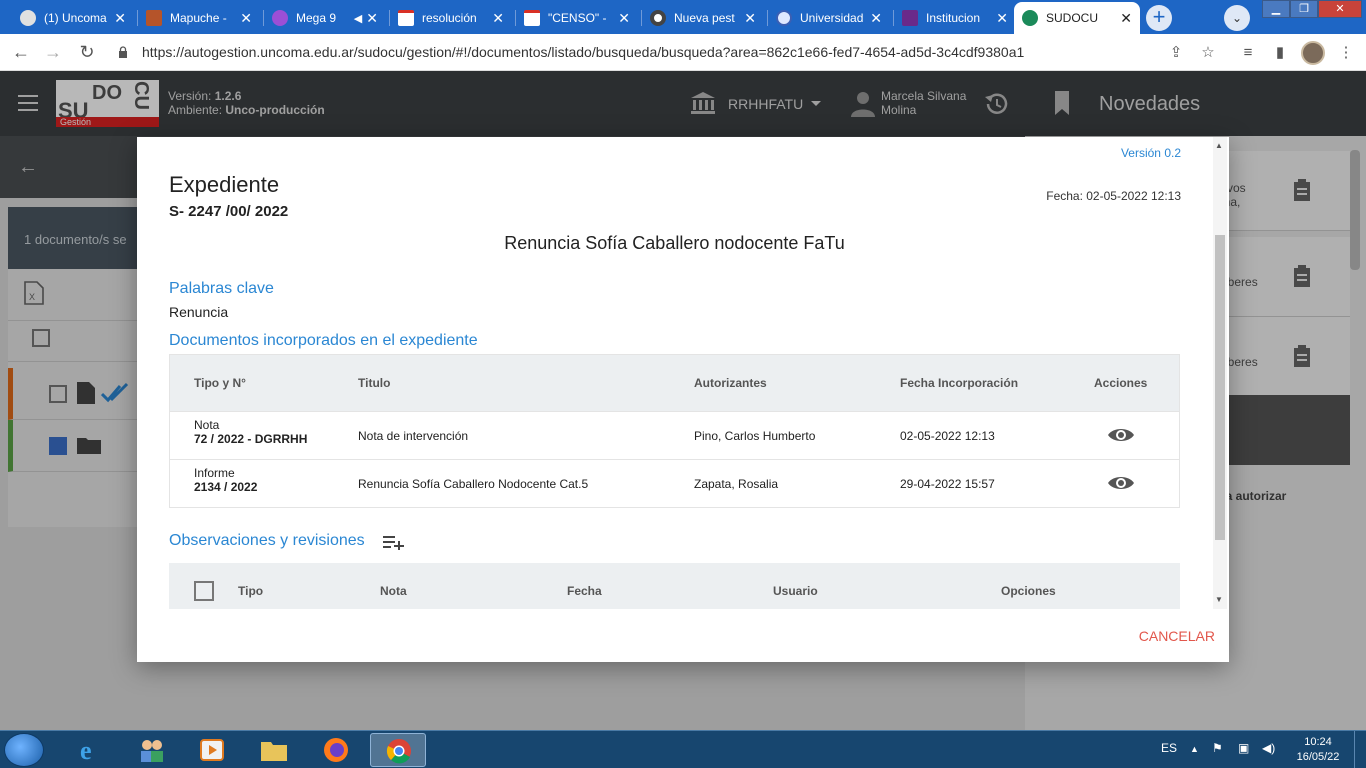 The height and width of the screenshot is (768, 1366). Describe the element at coordinates (1113, 196) in the screenshot. I see `expediente-date: Fecha: 02-05-2022 12:13` at that location.